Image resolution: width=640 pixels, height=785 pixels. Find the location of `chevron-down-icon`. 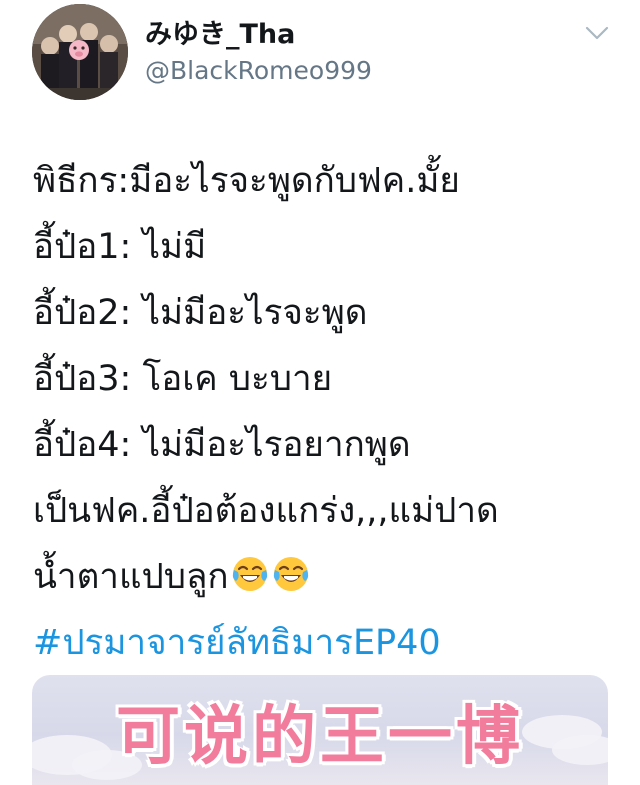

chevron-down-icon is located at coordinates (597, 33).